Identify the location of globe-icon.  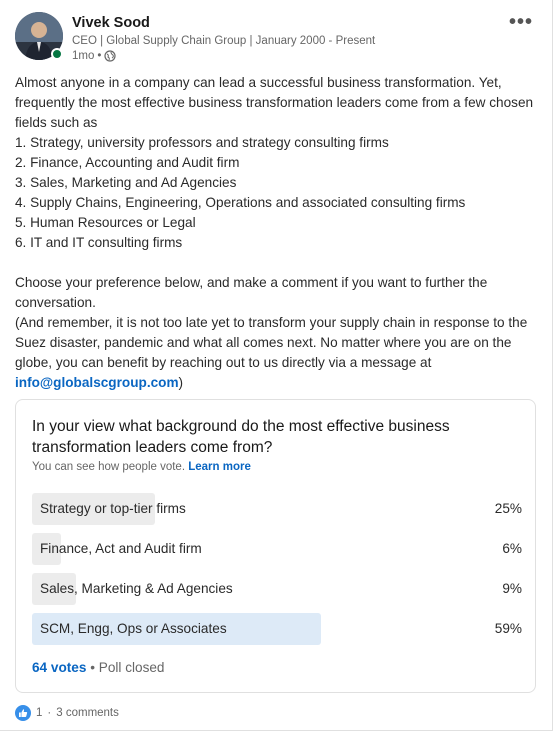
(110, 56).